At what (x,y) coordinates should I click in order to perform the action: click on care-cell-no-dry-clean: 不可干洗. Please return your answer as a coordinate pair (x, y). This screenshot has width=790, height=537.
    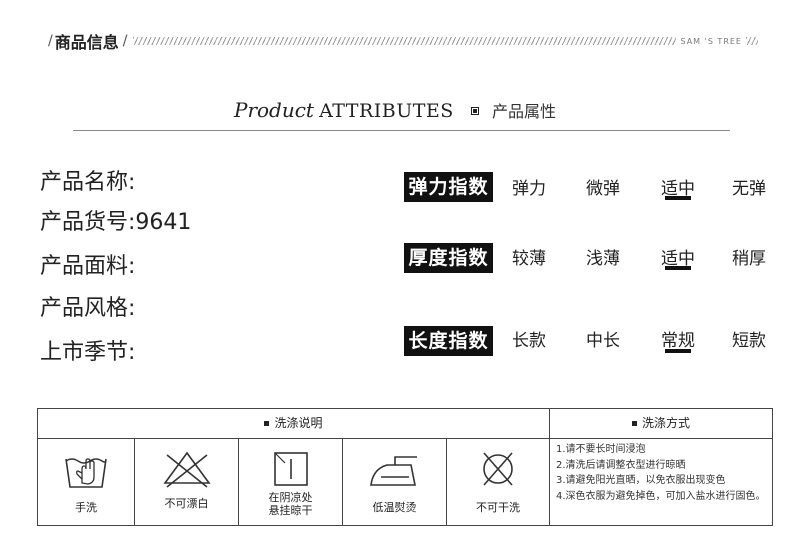
    Looking at the image, I should click on (498, 482).